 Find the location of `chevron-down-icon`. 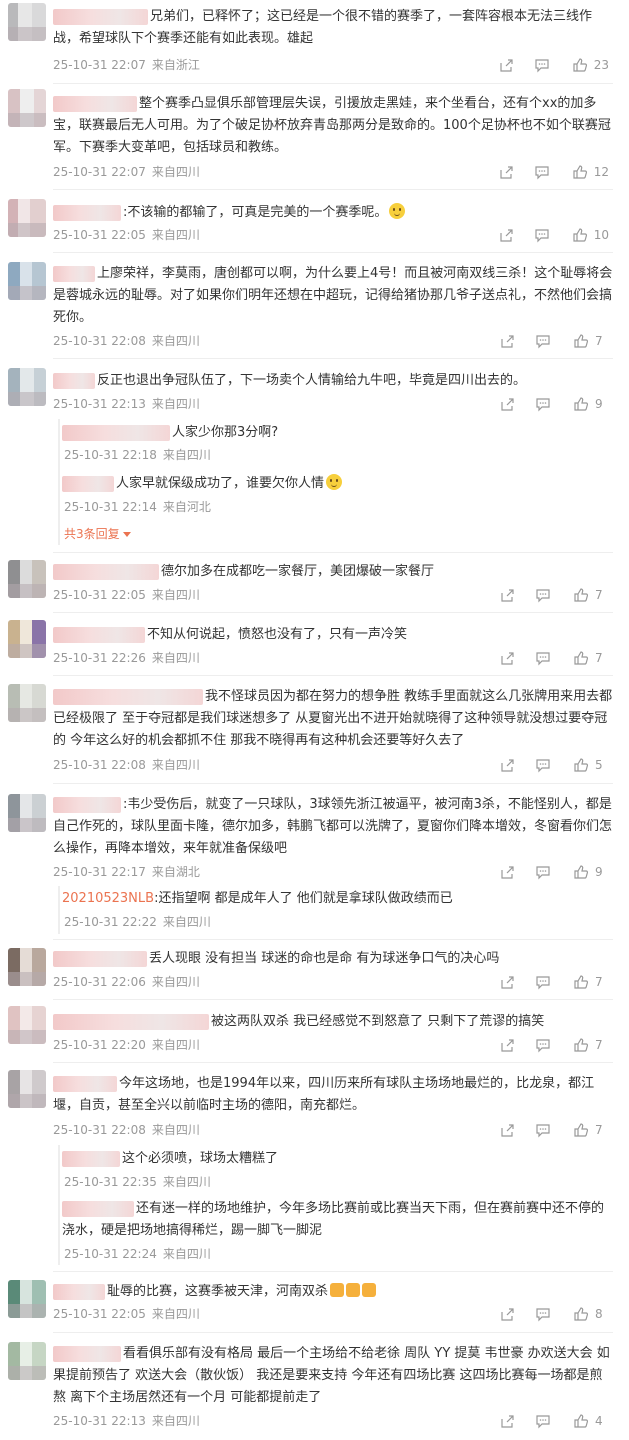

chevron-down-icon is located at coordinates (126, 534).